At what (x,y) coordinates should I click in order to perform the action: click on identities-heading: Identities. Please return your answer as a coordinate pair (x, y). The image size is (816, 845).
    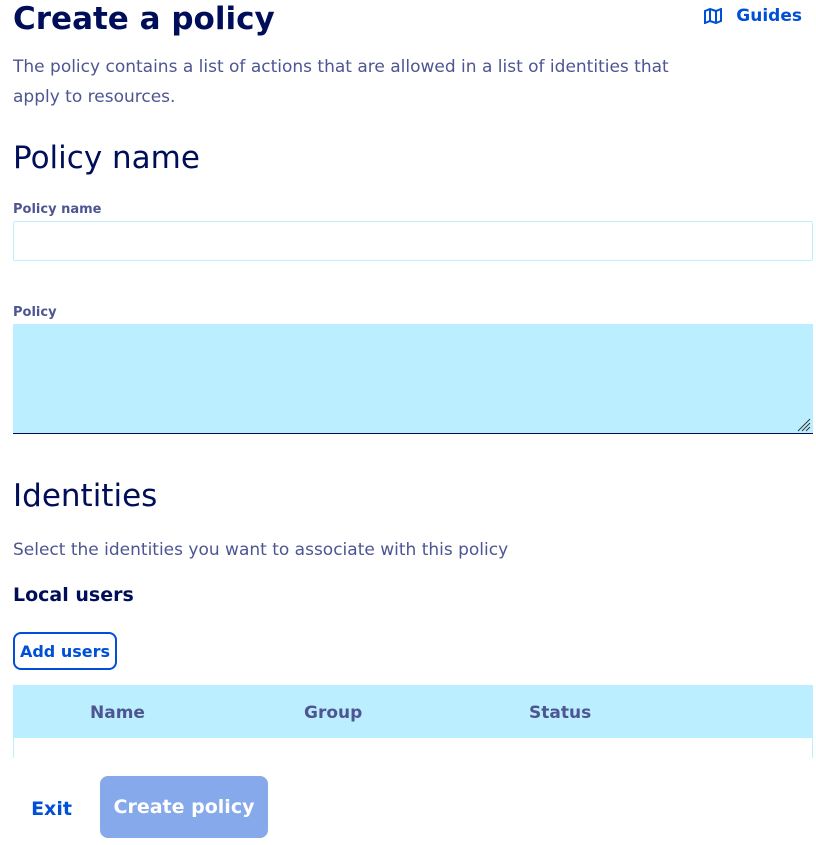
    Looking at the image, I should click on (85, 496).